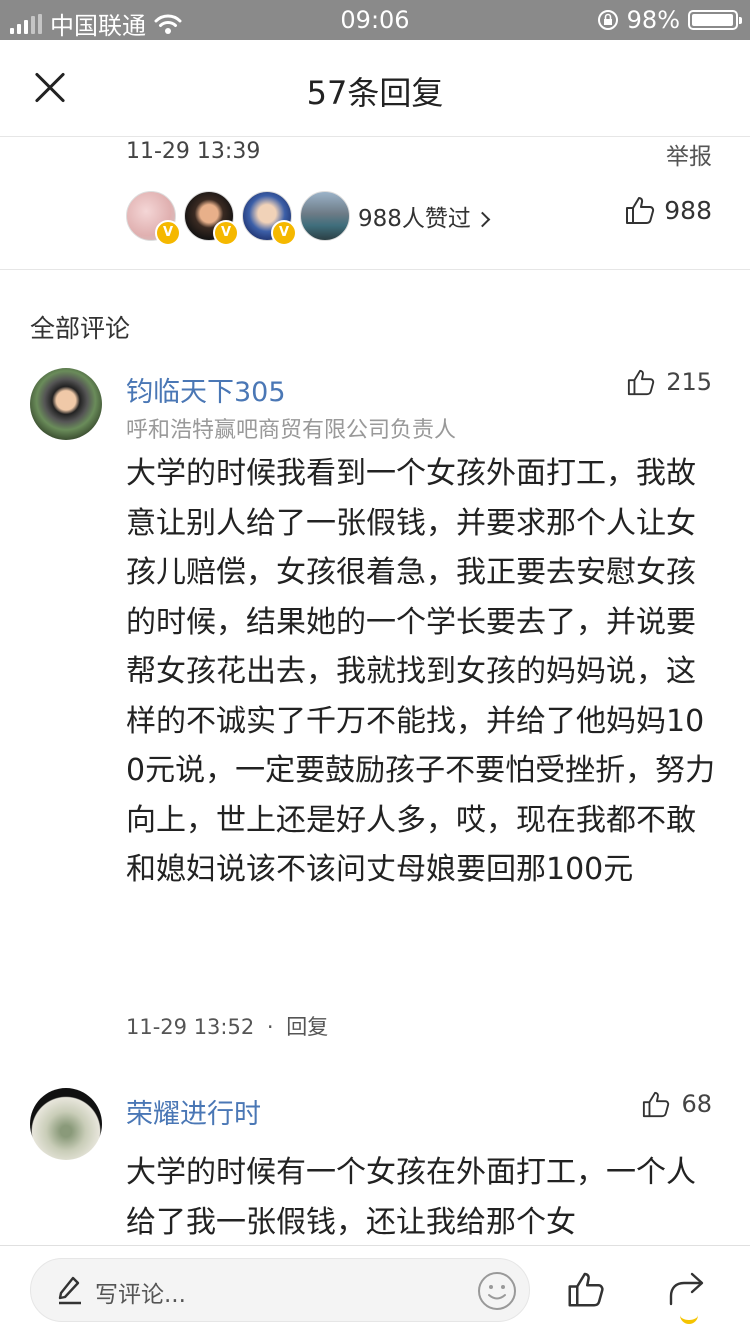  Describe the element at coordinates (69, 1290) in the screenshot. I see `pen-icon` at that location.